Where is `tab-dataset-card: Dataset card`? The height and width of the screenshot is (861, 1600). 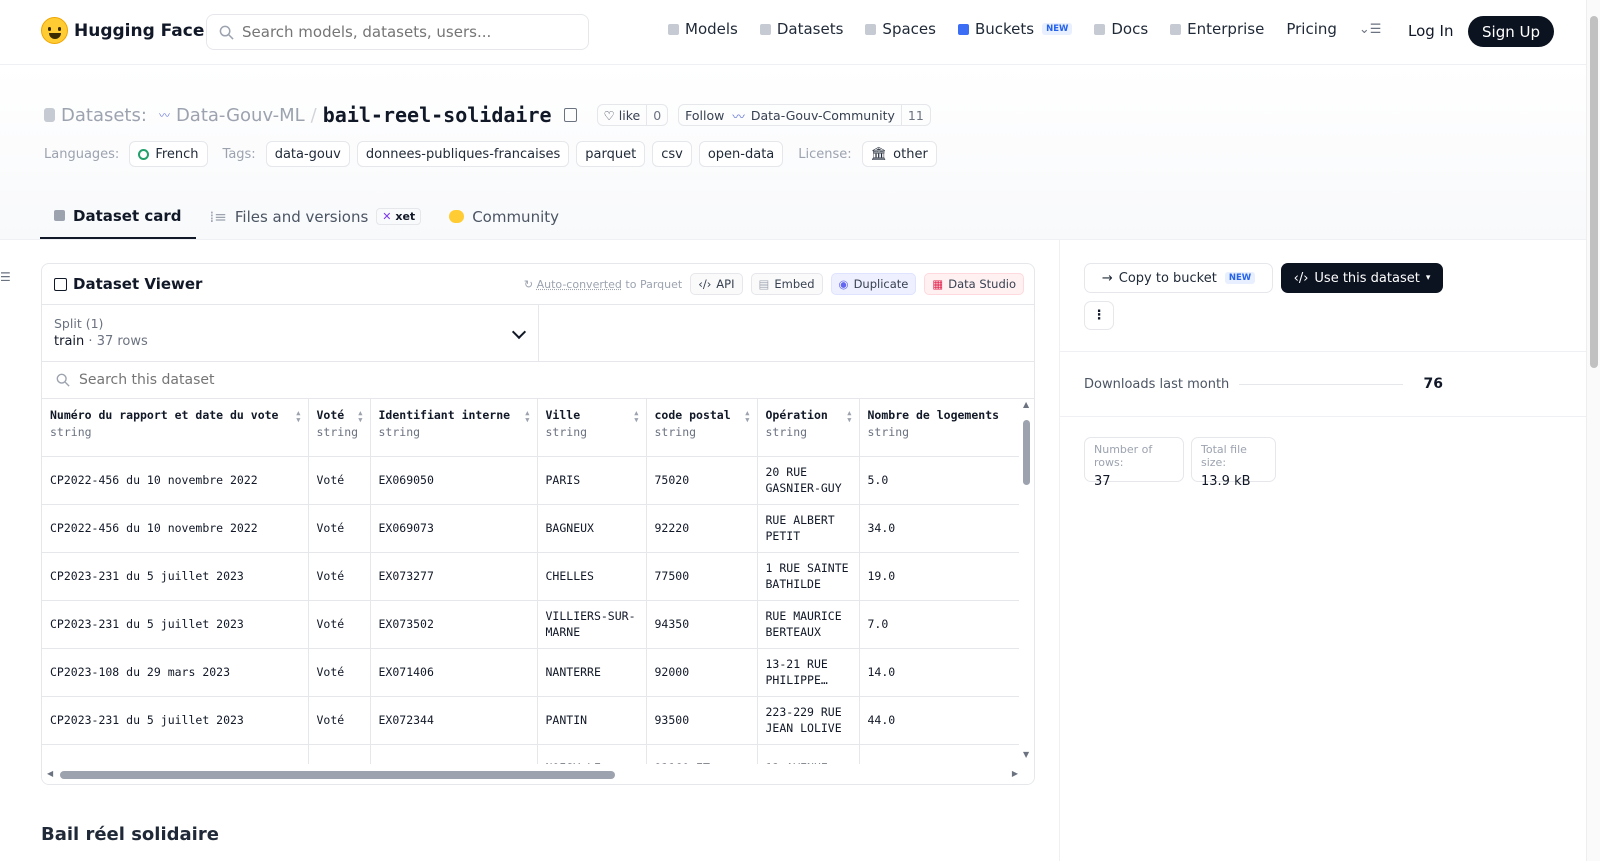 tab-dataset-card: Dataset card is located at coordinates (118, 216).